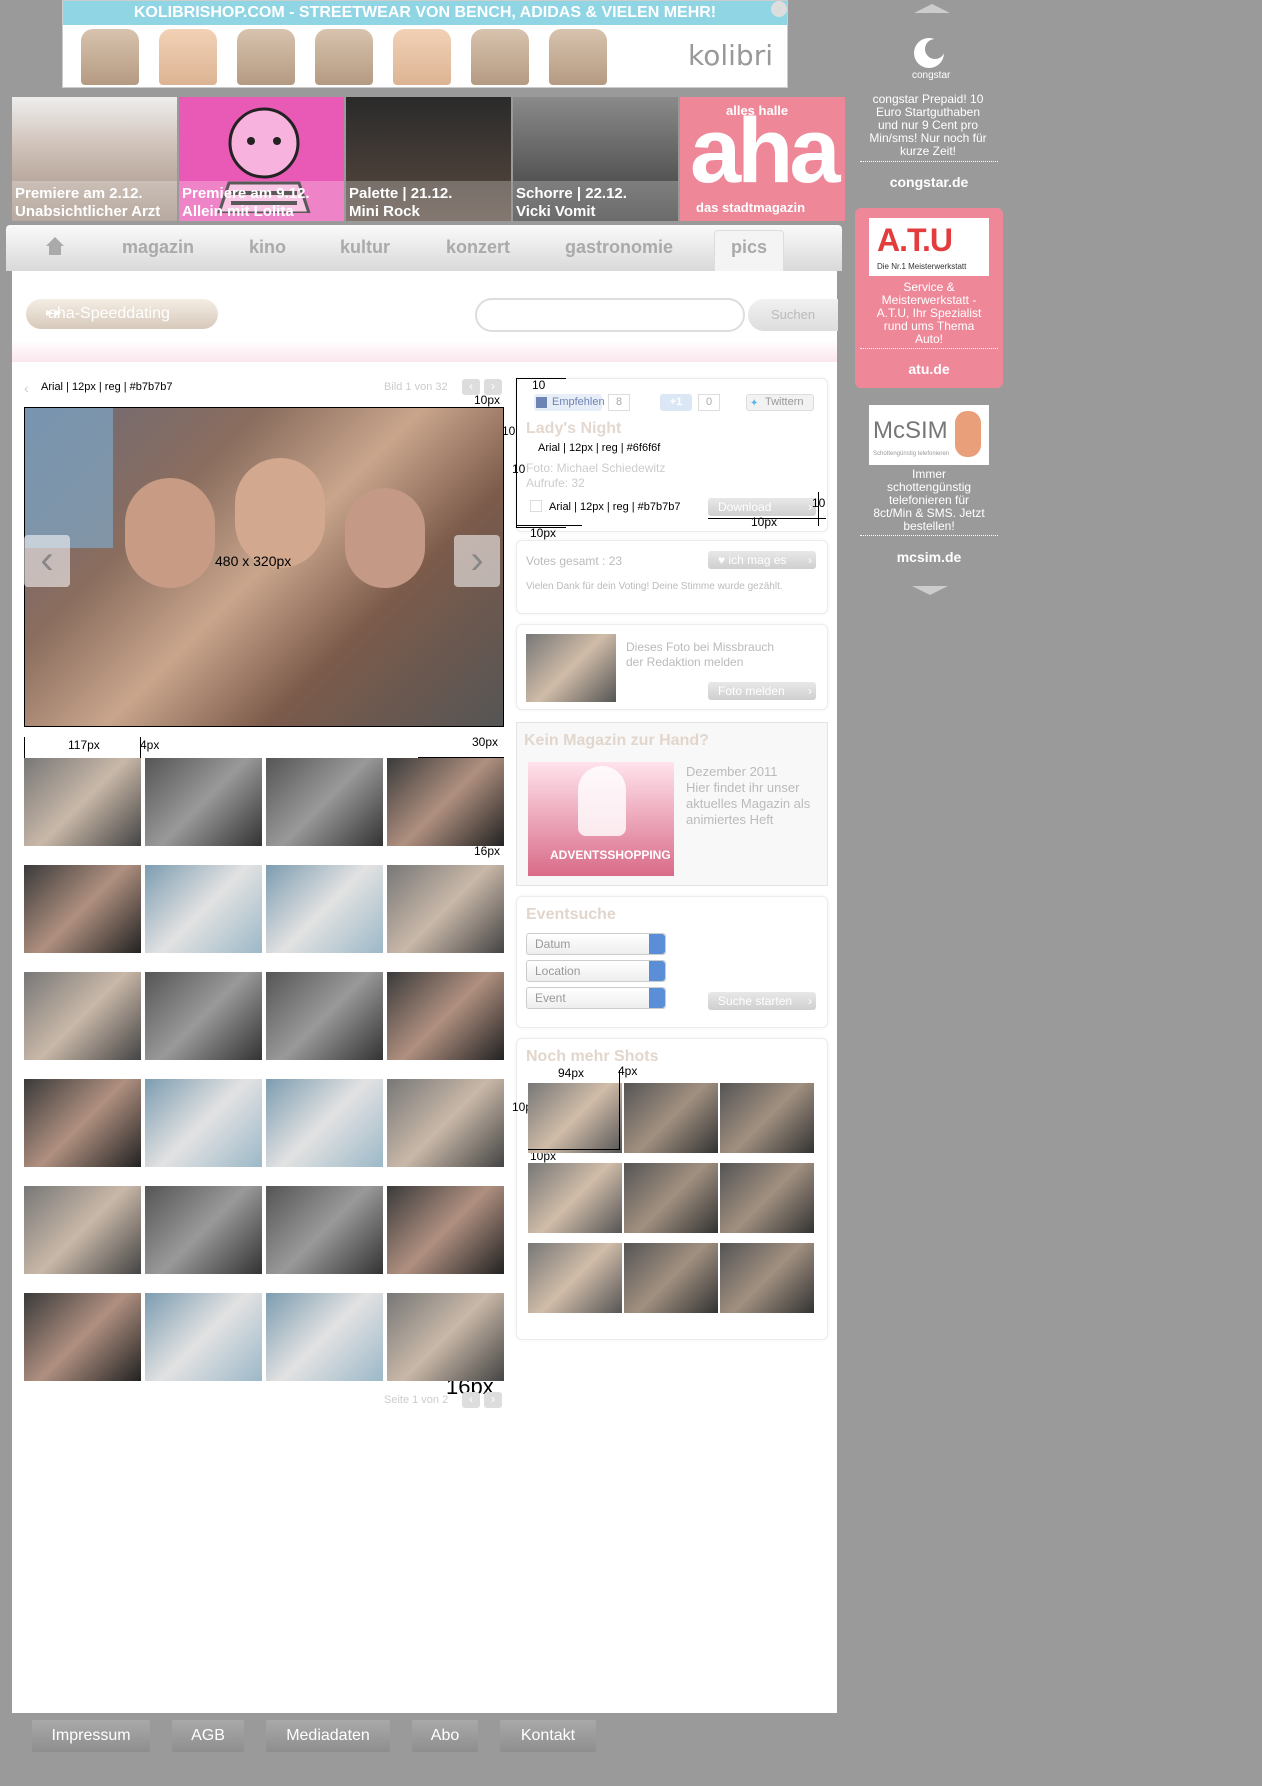 The width and height of the screenshot is (1262, 1786). What do you see at coordinates (930, 590) in the screenshot?
I see `scroll-down-icon` at bounding box center [930, 590].